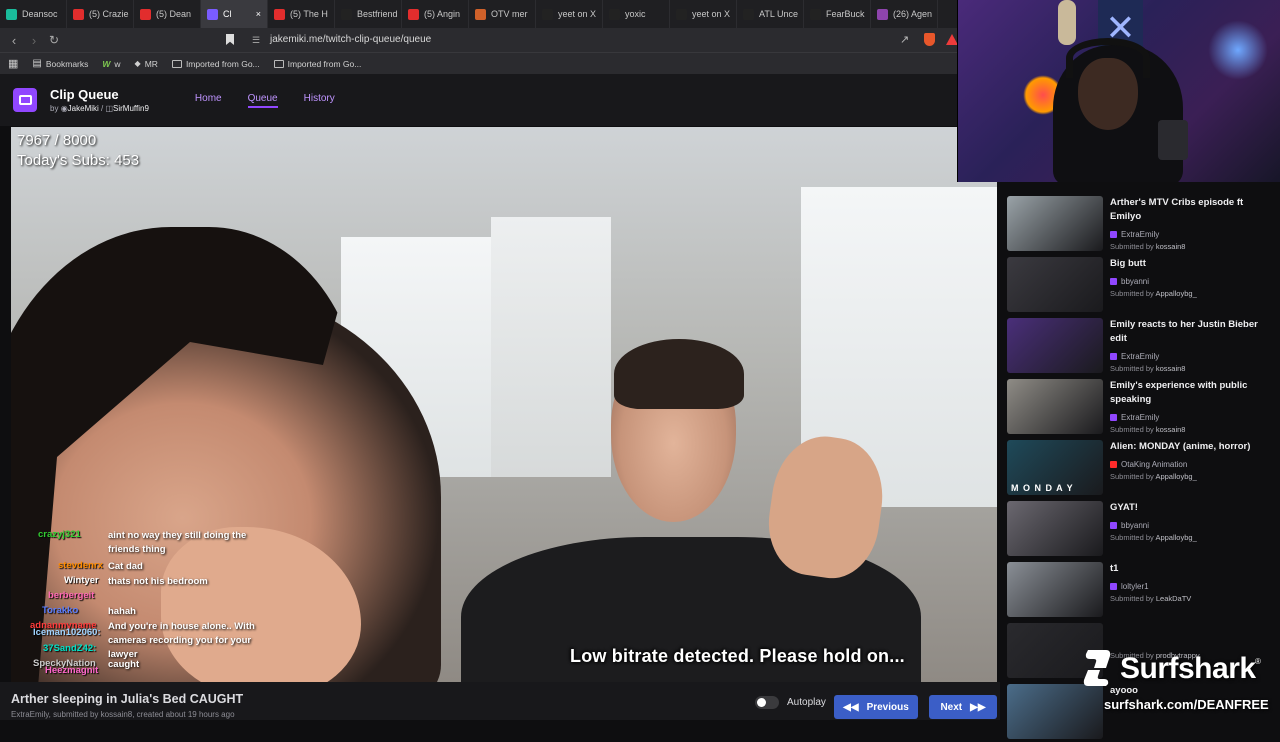 Image resolution: width=1280 pixels, height=742 pixels. Describe the element at coordinates (904, 39) in the screenshot. I see `share-icon: ↗` at that location.